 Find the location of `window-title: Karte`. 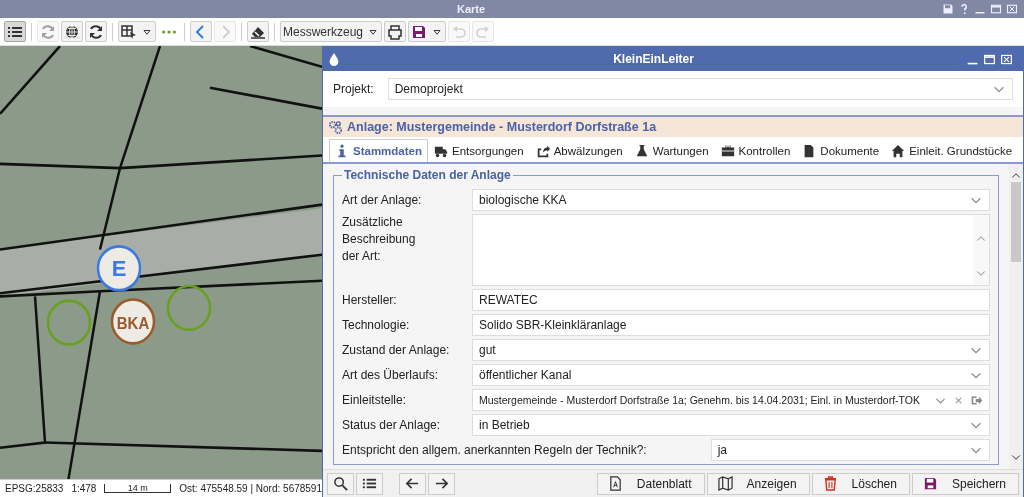

window-title: Karte is located at coordinates (471, 9).